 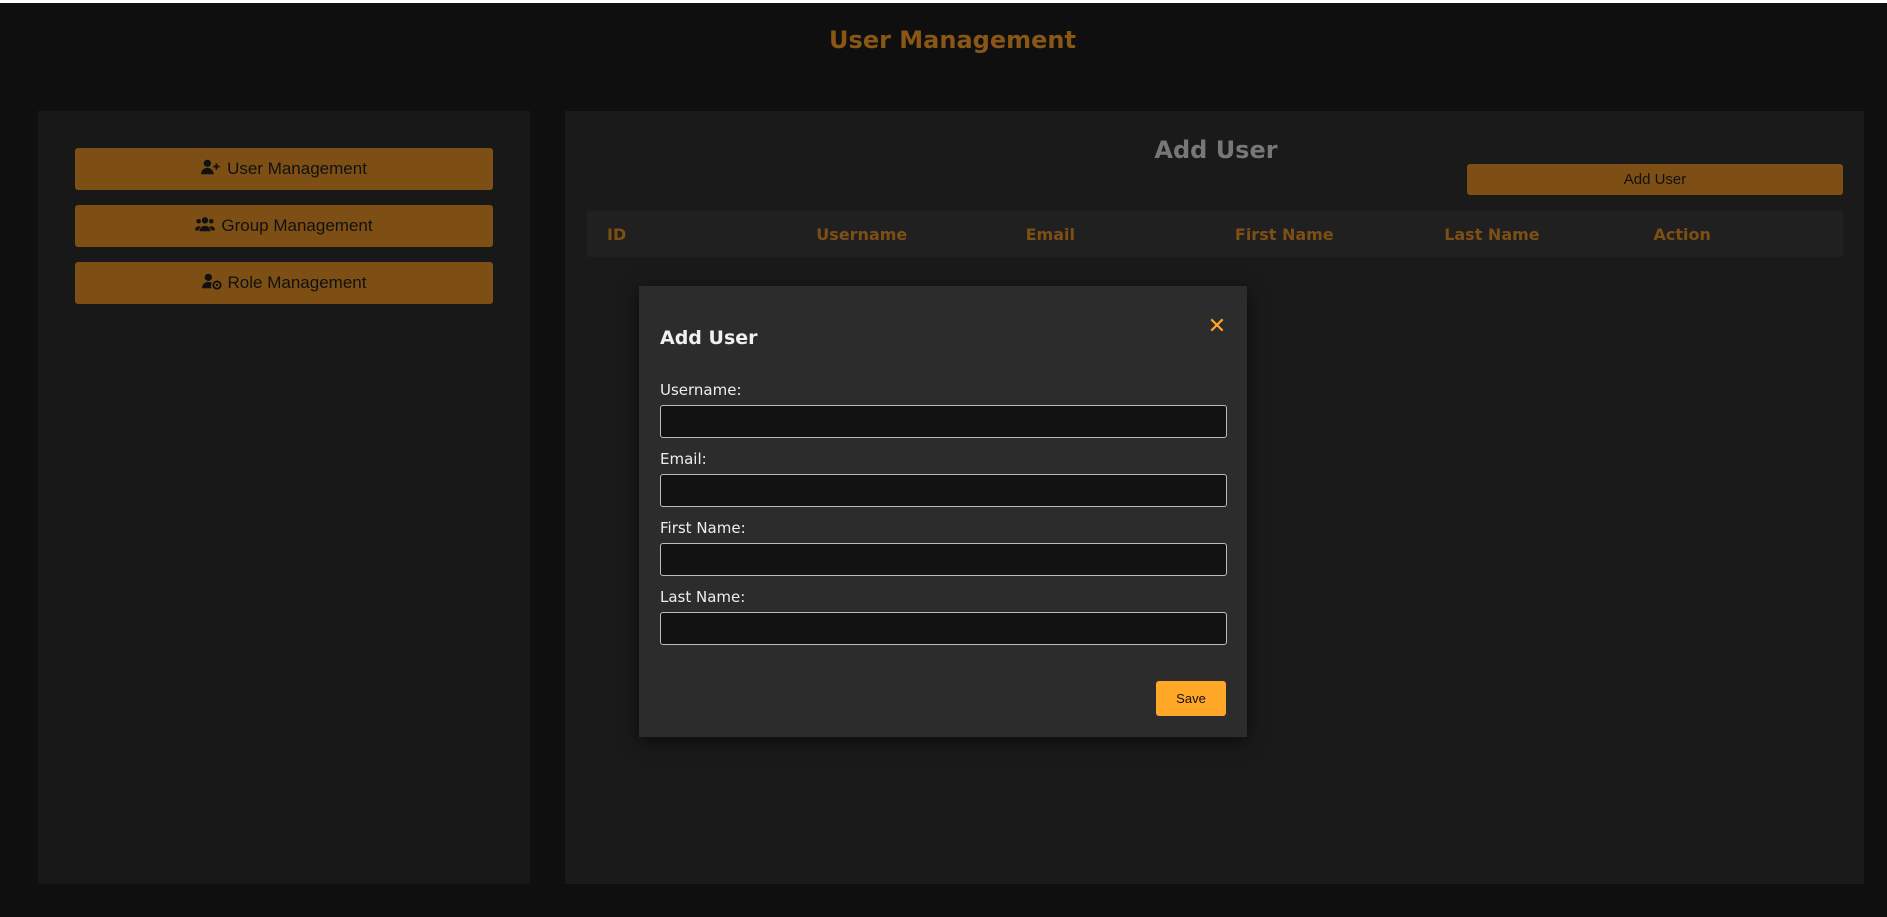 What do you see at coordinates (943, 490) in the screenshot?
I see `email-field` at bounding box center [943, 490].